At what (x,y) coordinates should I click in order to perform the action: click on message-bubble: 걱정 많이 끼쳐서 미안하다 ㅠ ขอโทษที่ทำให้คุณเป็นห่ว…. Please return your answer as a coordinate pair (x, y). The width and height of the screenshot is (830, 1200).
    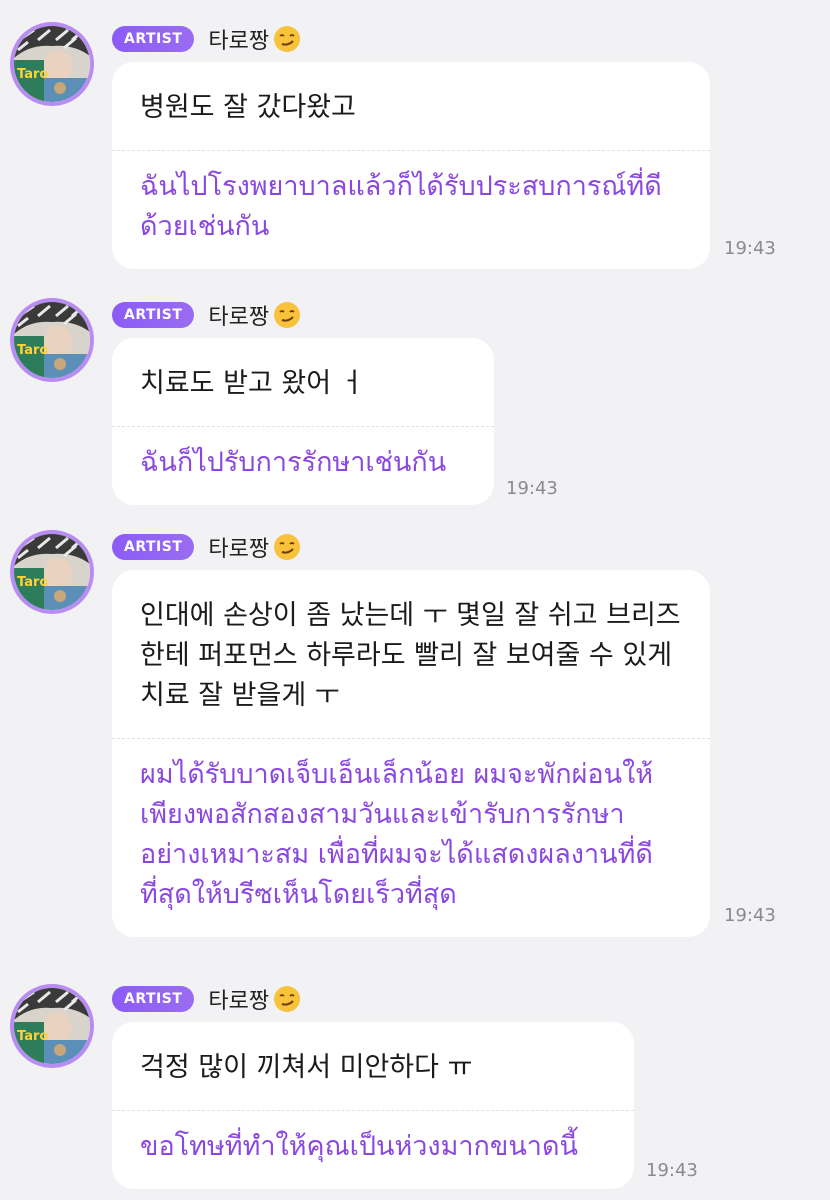
    Looking at the image, I should click on (373, 1105).